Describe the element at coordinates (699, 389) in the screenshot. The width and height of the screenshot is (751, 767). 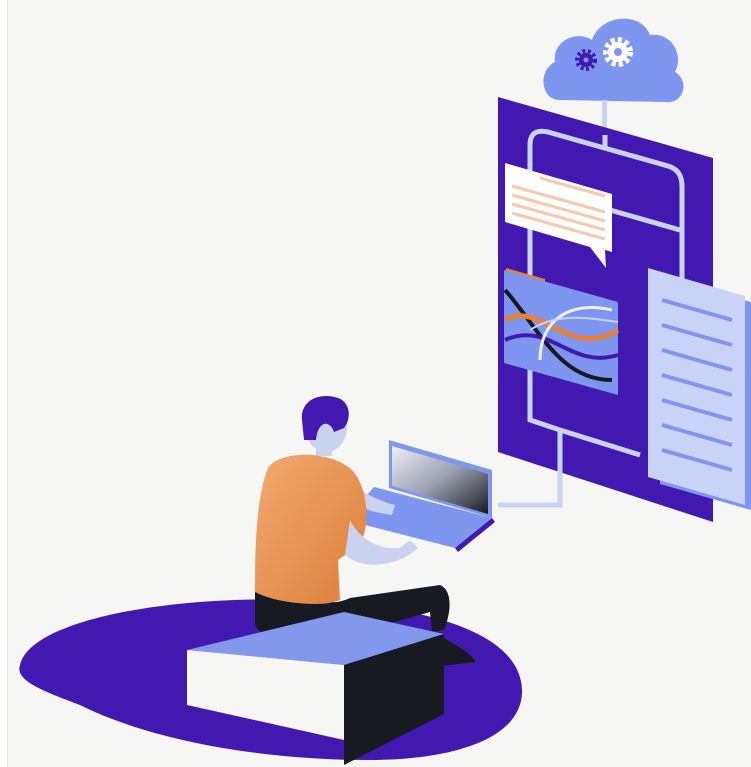
I see `document-icon` at that location.